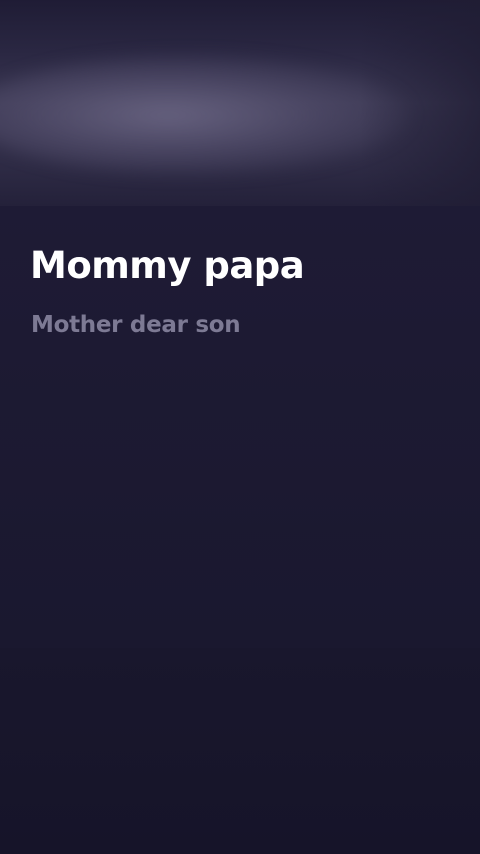 Image resolution: width=480 pixels, height=854 pixels. Describe the element at coordinates (205, 115) in the screenshot. I see `artwork-glow` at that location.